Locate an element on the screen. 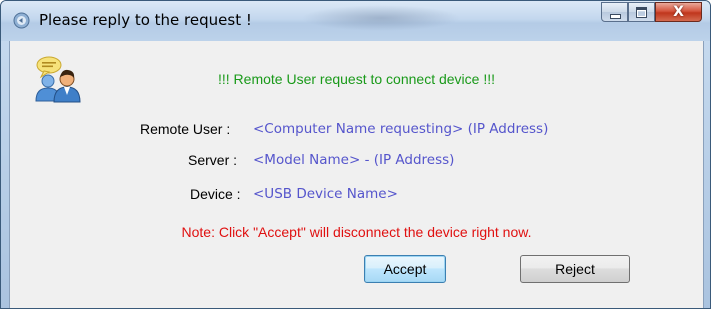 Image resolution: width=711 pixels, height=309 pixels. close-icon: X is located at coordinates (678, 12).